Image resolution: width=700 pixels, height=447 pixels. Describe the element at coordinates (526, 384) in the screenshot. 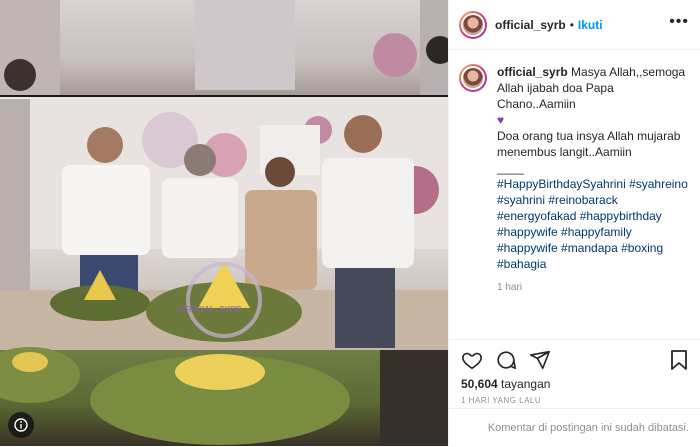

I see `views-label: tayangan` at that location.